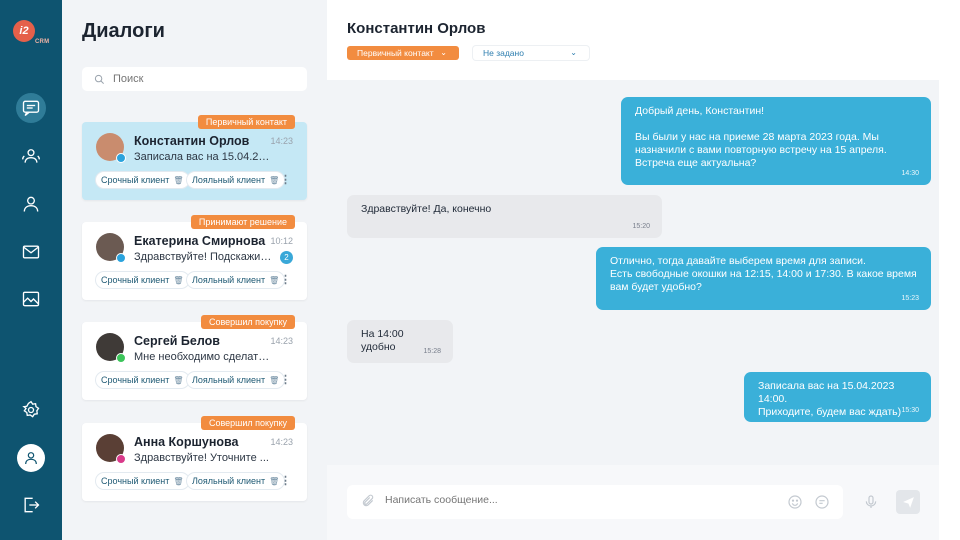 This screenshot has height=540, width=960. What do you see at coordinates (121, 459) in the screenshot?
I see `instagram-icon` at bounding box center [121, 459].